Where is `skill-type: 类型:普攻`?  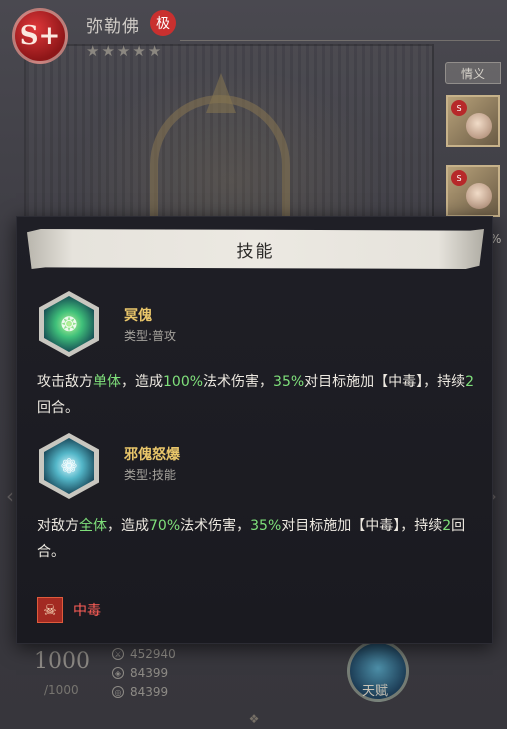
skill-type: 类型:普攻 is located at coordinates (150, 336).